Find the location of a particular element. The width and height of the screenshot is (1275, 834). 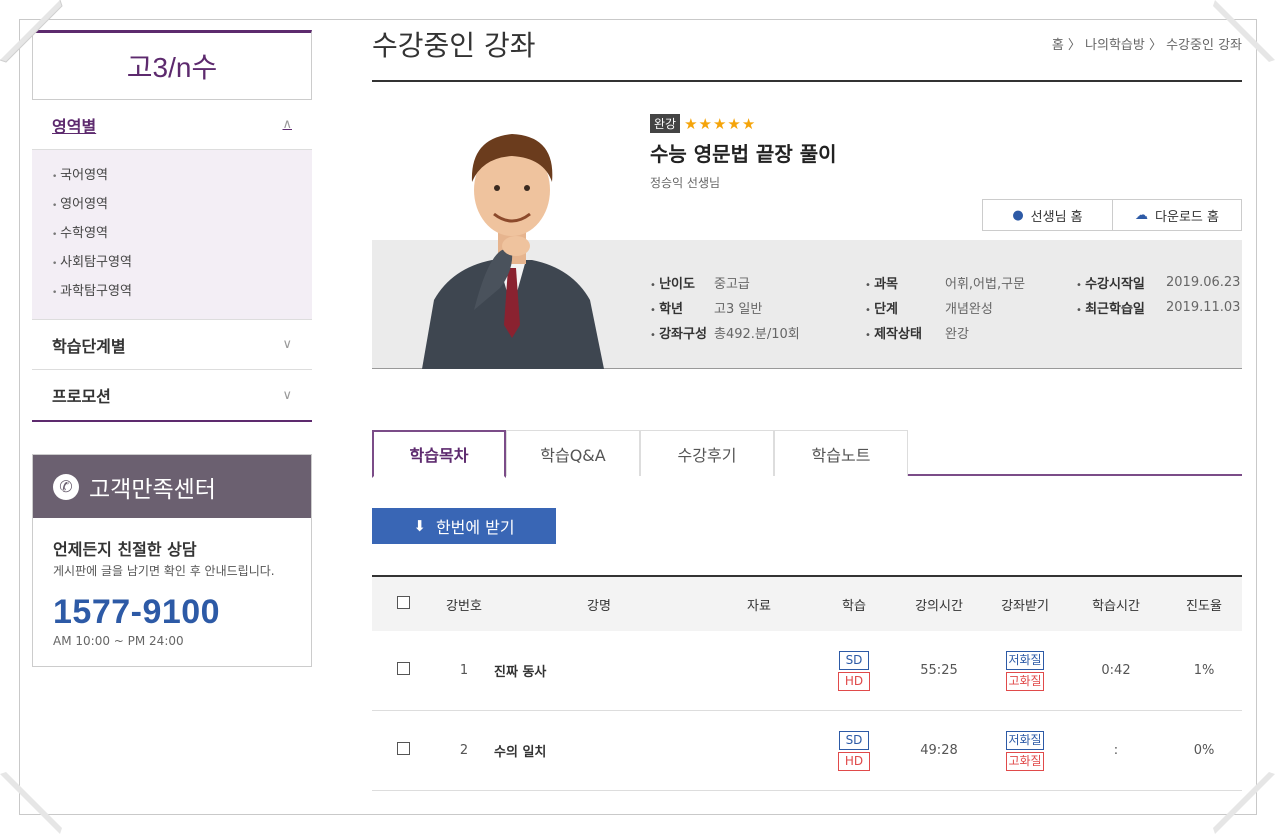

lecture-duration: 55:25 is located at coordinates (939, 670).